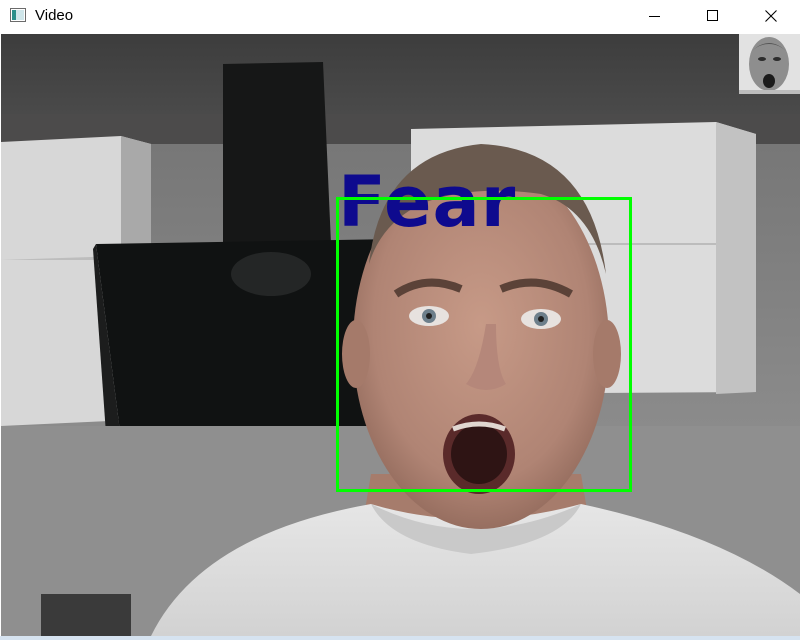 This screenshot has height=640, width=800. I want to click on close-icon, so click(771, 16).